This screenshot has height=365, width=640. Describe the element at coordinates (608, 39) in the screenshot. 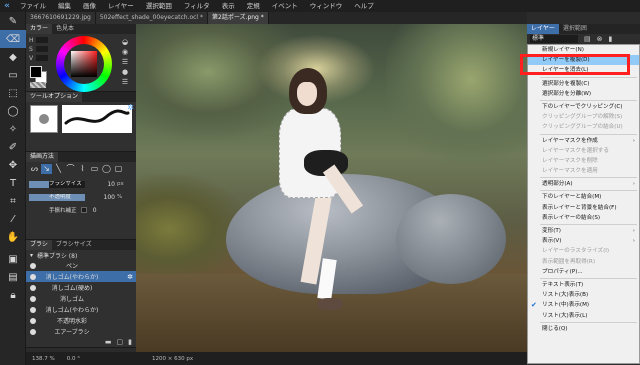

I see `layer-lock-icon: ▮` at that location.